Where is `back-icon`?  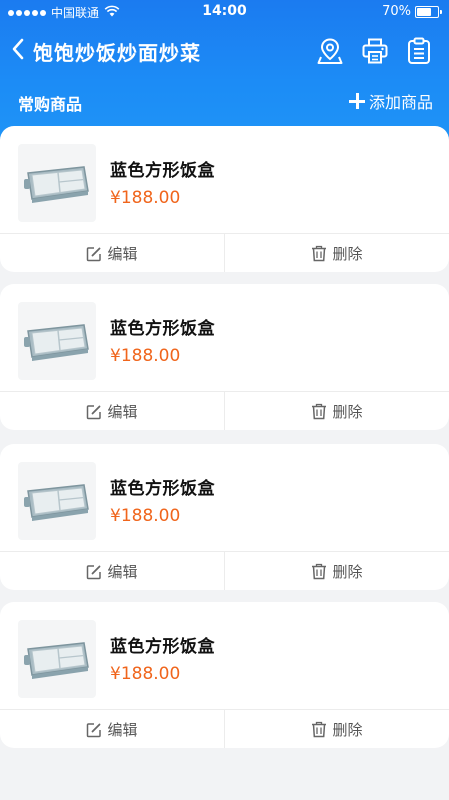
back-icon is located at coordinates (18, 49).